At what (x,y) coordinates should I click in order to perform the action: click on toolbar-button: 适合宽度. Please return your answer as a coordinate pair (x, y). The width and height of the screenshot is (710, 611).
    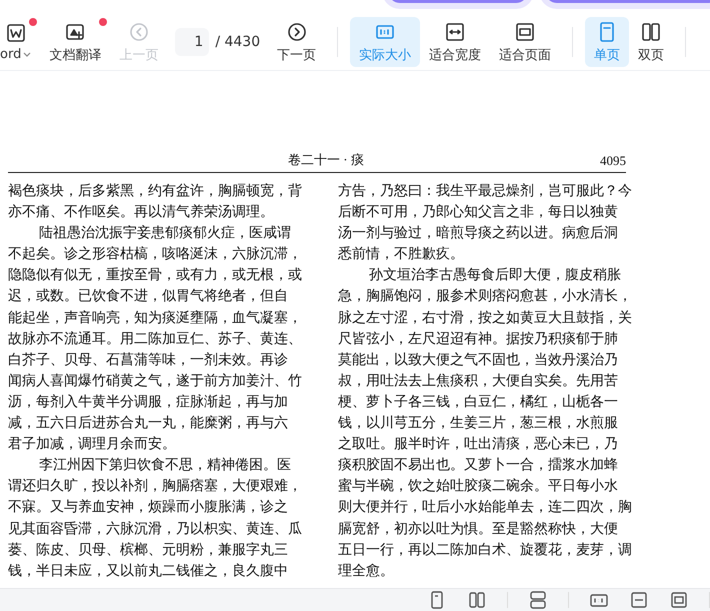
    Looking at the image, I should click on (455, 42).